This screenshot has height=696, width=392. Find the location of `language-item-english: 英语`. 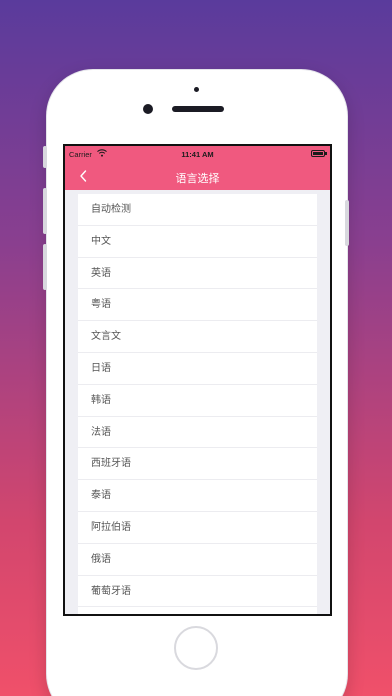

language-item-english: 英语 is located at coordinates (197, 274).